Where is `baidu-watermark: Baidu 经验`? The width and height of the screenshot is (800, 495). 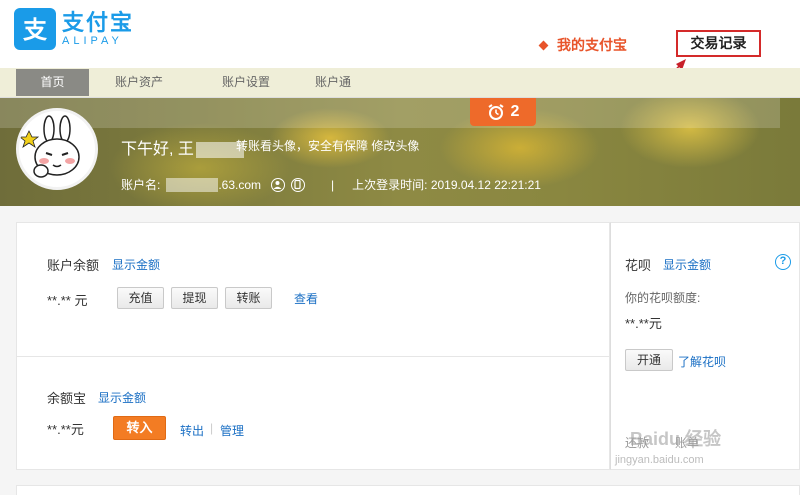 baidu-watermark: Baidu 经验 is located at coordinates (676, 439).